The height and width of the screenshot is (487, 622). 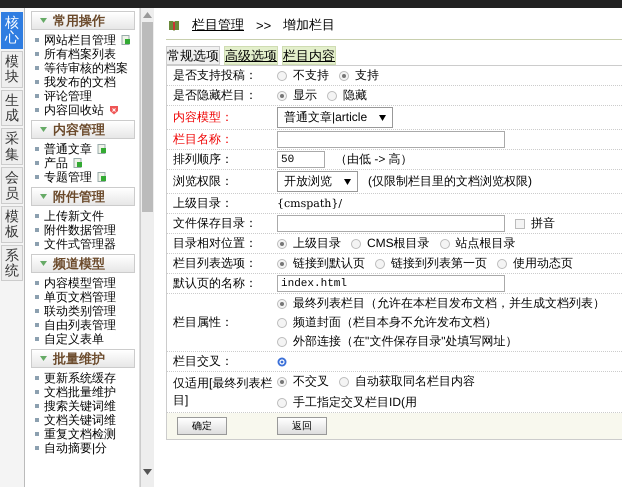 I want to click on menu-item: 更新系统缓存, so click(x=80, y=378).